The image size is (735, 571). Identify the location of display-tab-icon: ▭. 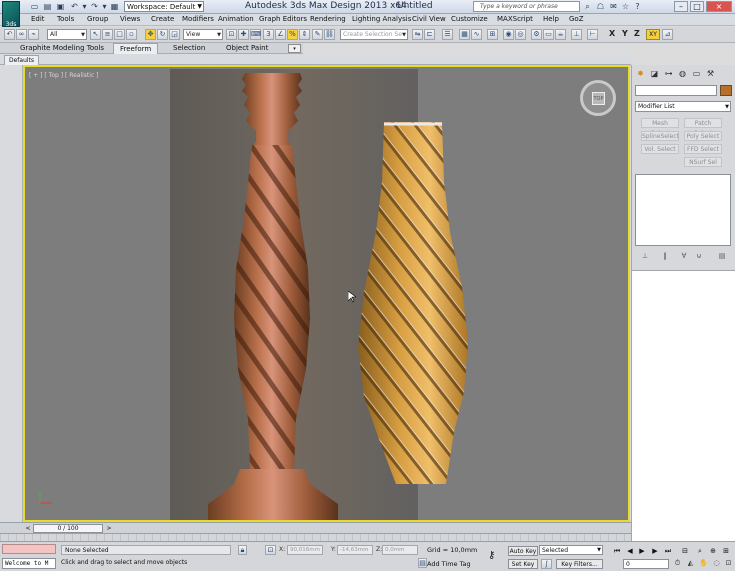
(696, 73).